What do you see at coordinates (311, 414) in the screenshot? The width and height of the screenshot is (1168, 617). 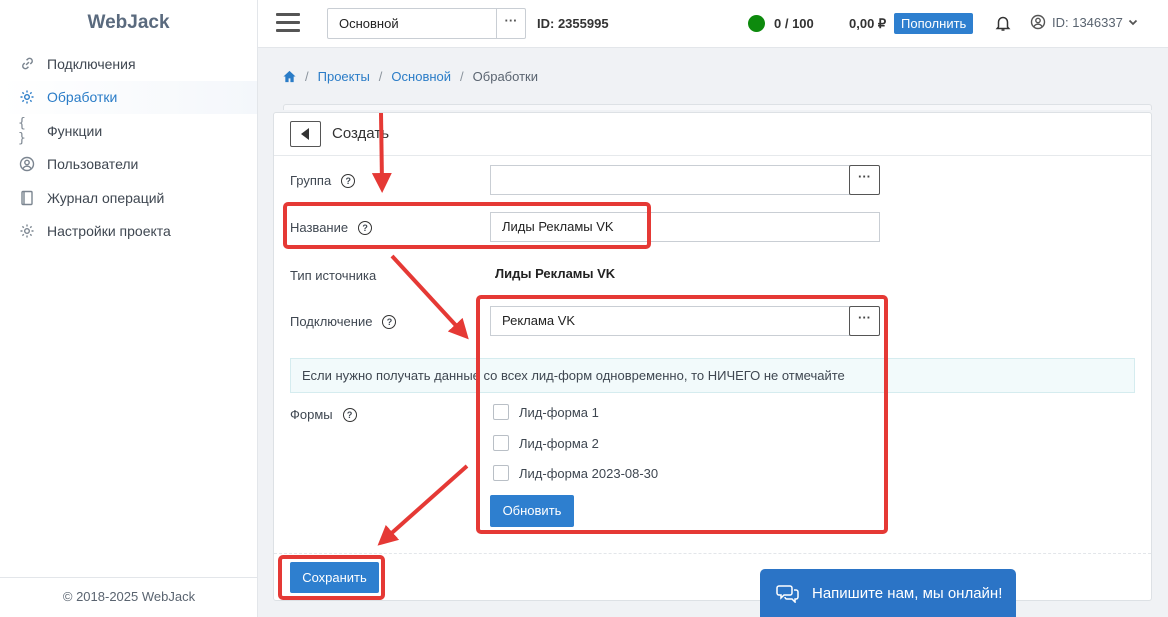 I see `forms-label-text: Формы` at bounding box center [311, 414].